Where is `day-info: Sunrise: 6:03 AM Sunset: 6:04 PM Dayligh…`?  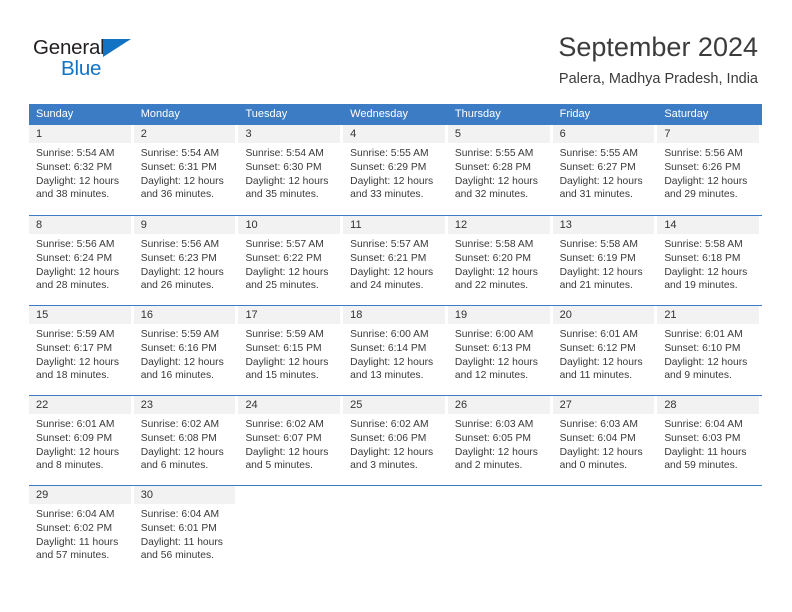
day-info: Sunrise: 6:03 AM Sunset: 6:04 PM Dayligh… is located at coordinates (604, 443).